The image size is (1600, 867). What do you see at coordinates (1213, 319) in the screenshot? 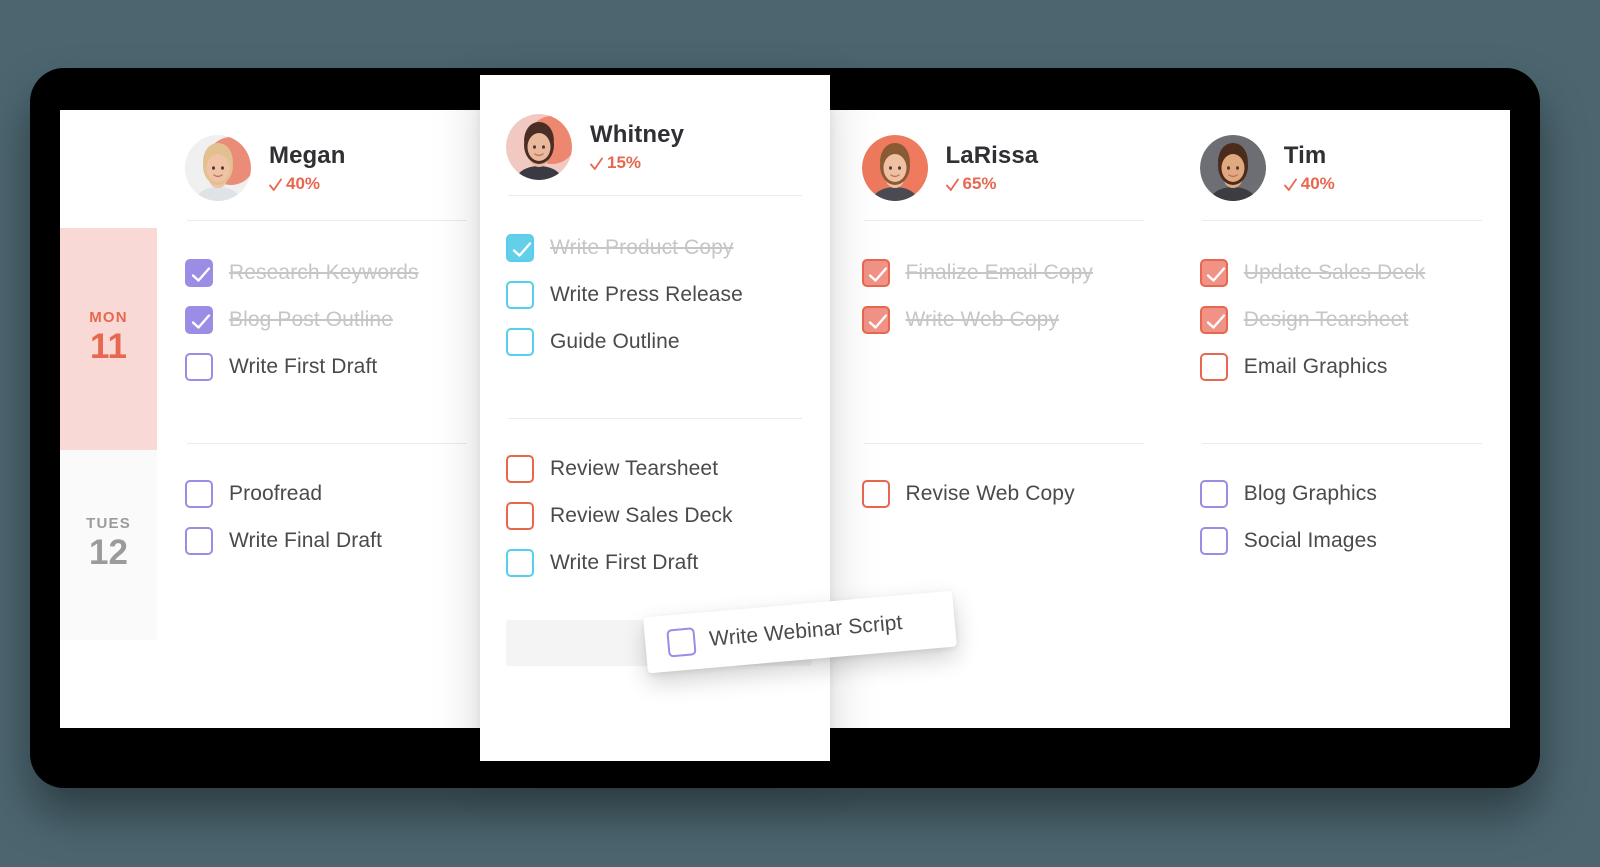
I see `checkbox-design-tearsheet` at bounding box center [1213, 319].